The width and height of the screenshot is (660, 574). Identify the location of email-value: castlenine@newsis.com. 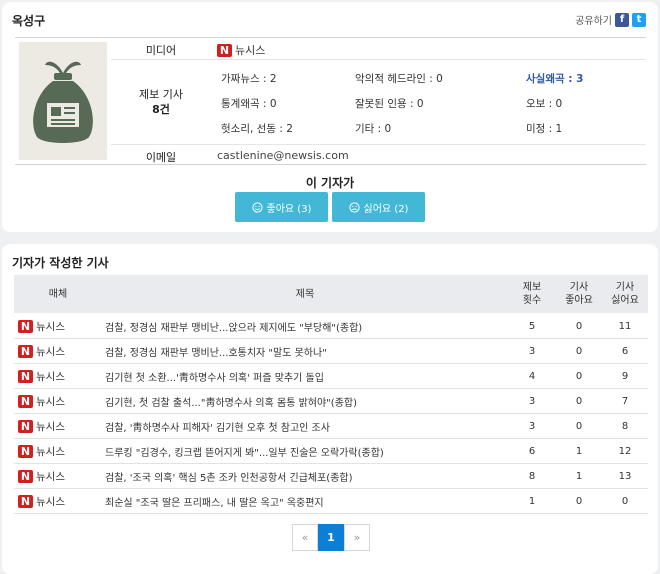
(283, 155).